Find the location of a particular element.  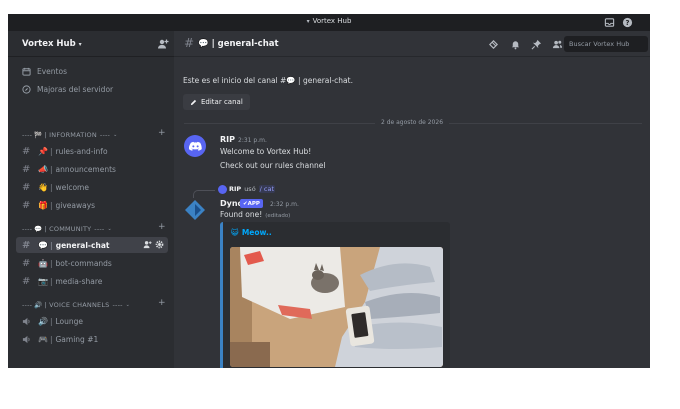

category-voice-channels: ---- 🔊 | VOICE CHANNELS ---- ⌄ is located at coordinates (76, 305).